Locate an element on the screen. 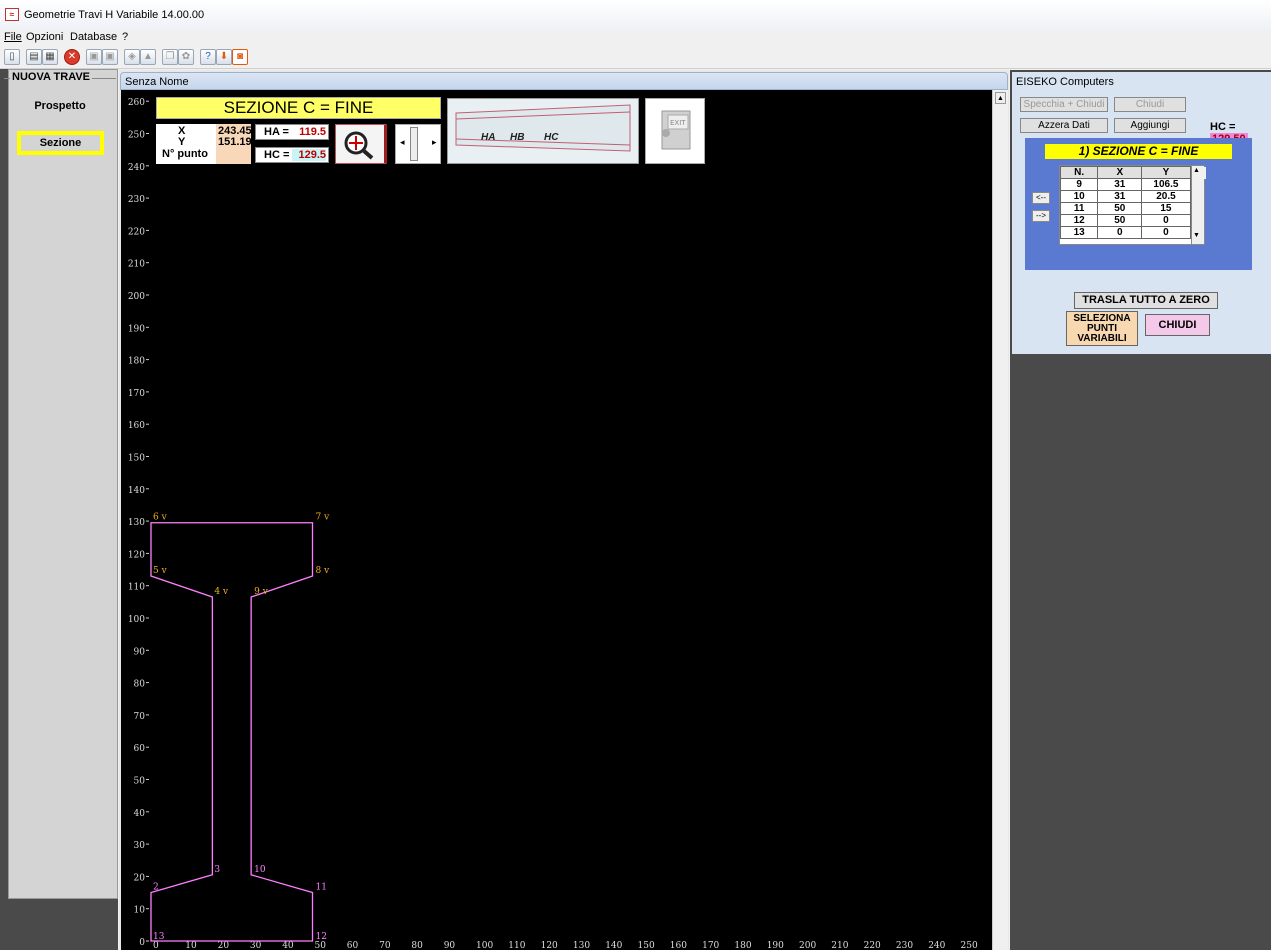 This screenshot has height=950, width=1271. ha-value: 119.5 is located at coordinates (309, 132).